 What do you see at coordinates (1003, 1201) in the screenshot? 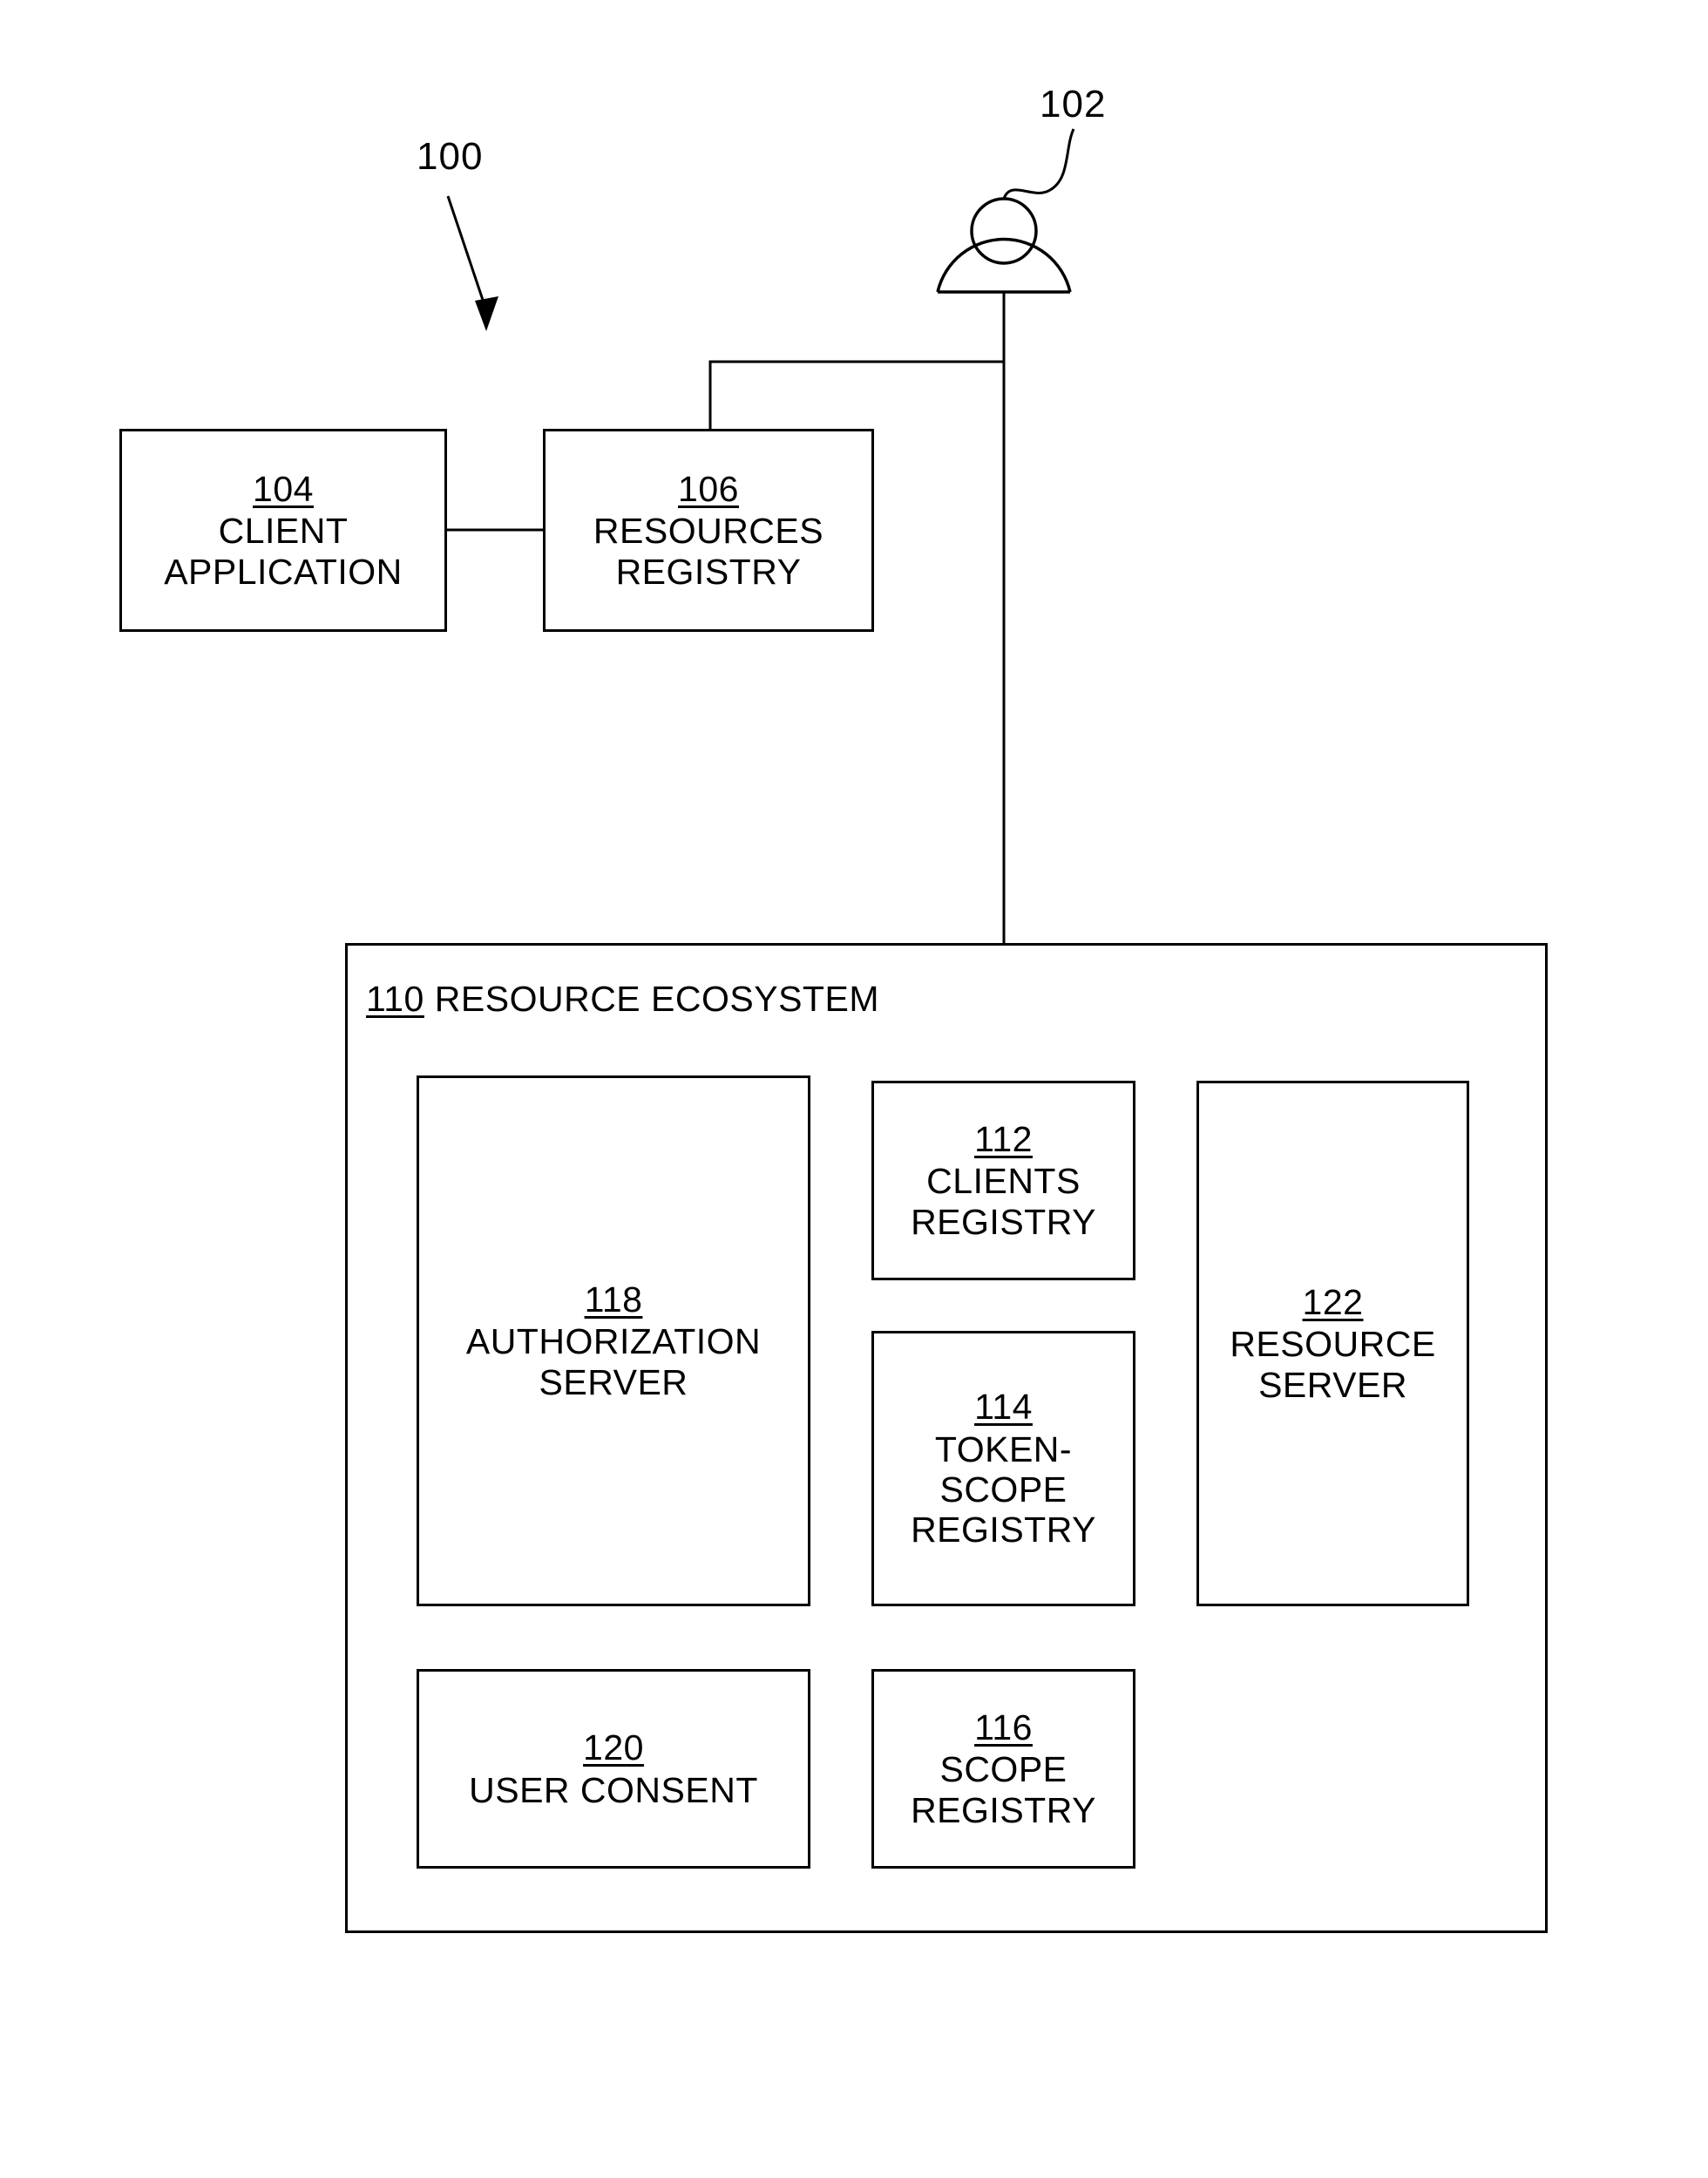
I see `clients-registry-label: CLIENTS REGISTRY` at bounding box center [1003, 1201].